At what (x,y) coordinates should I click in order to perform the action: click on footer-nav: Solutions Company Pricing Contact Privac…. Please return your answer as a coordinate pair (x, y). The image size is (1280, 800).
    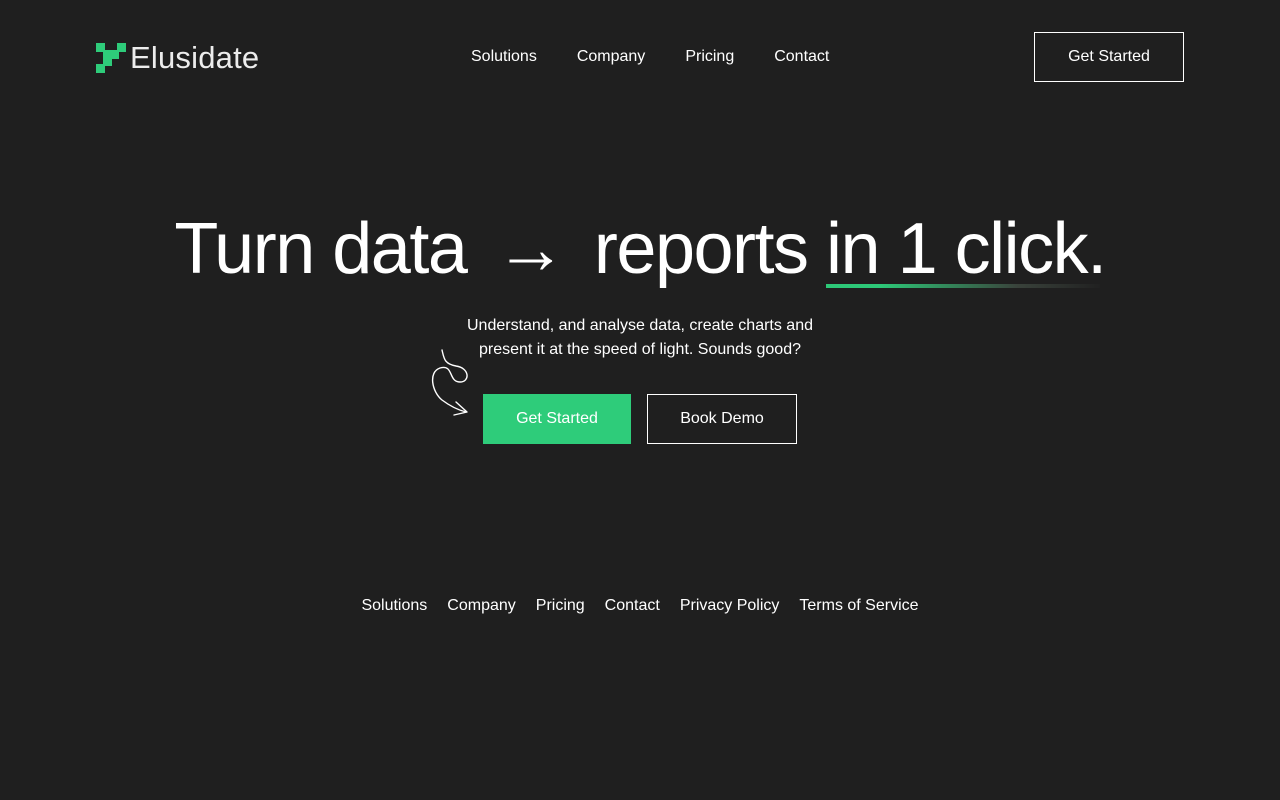
    Looking at the image, I should click on (640, 606).